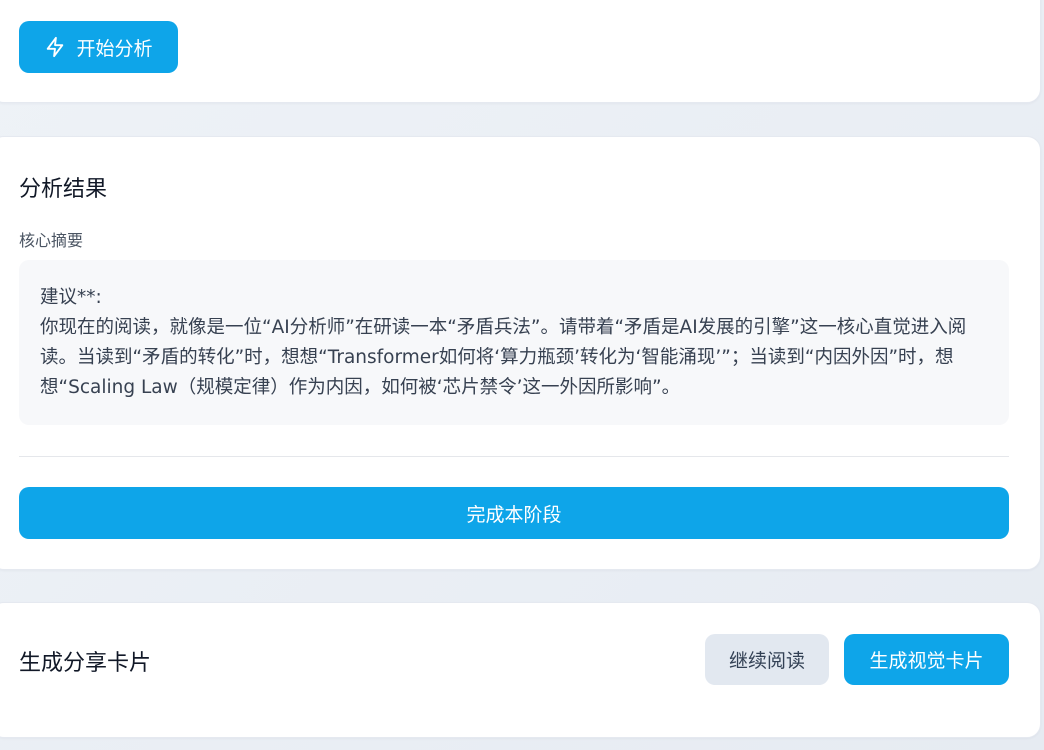  Describe the element at coordinates (55, 47) in the screenshot. I see `lightning-icon` at that location.